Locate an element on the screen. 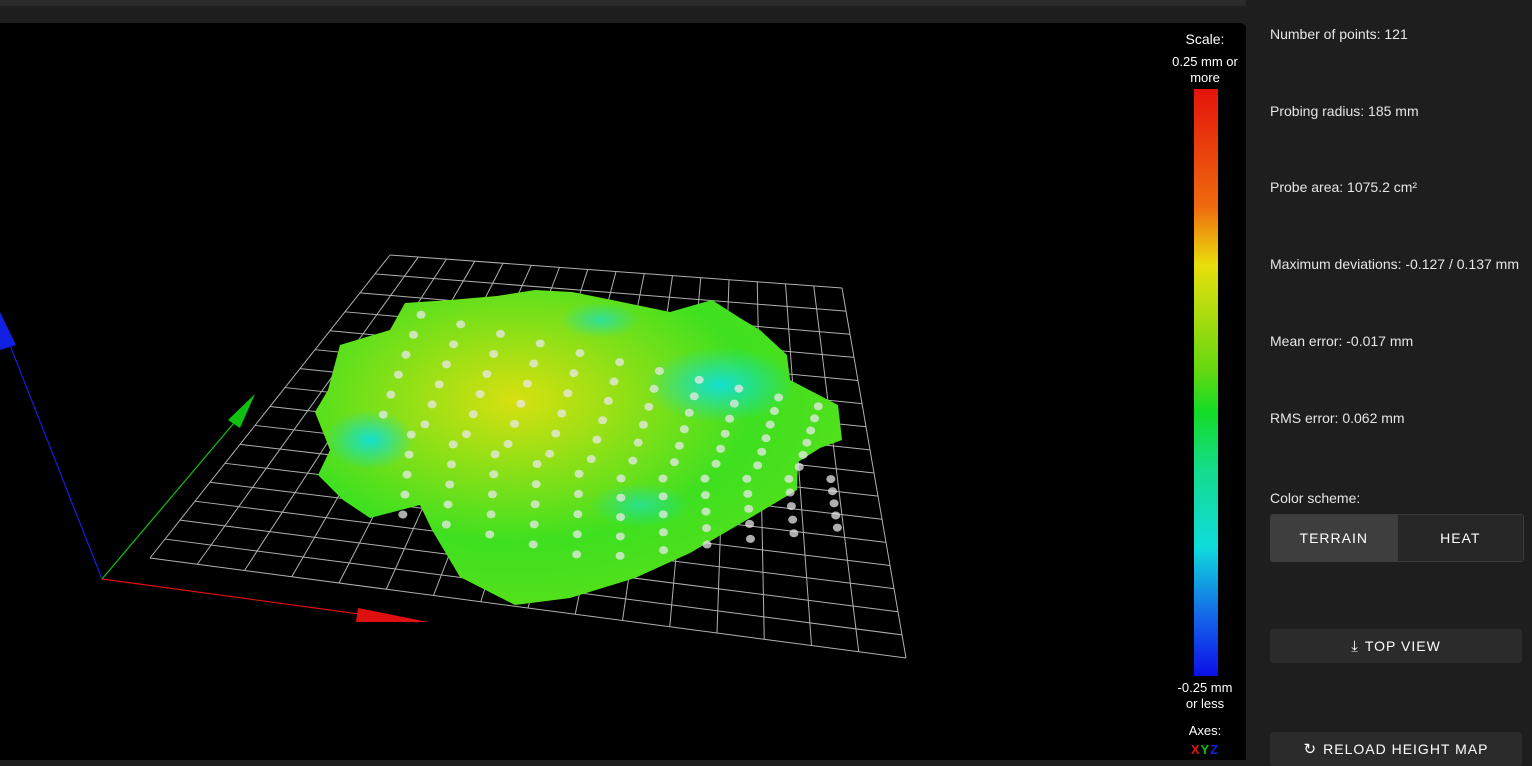 This screenshot has height=766, width=1532. scale-title: Scale: is located at coordinates (1205, 39).